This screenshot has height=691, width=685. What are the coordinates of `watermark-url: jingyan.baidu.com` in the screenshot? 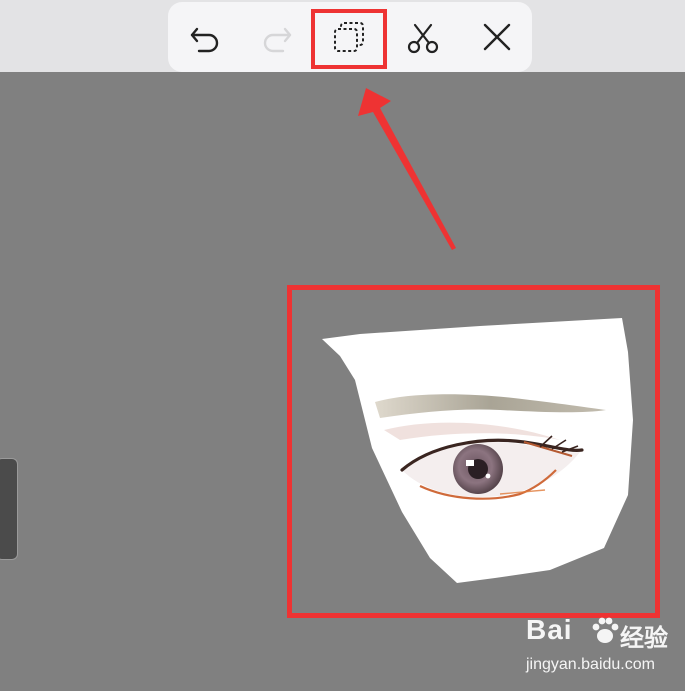 It's located at (590, 664).